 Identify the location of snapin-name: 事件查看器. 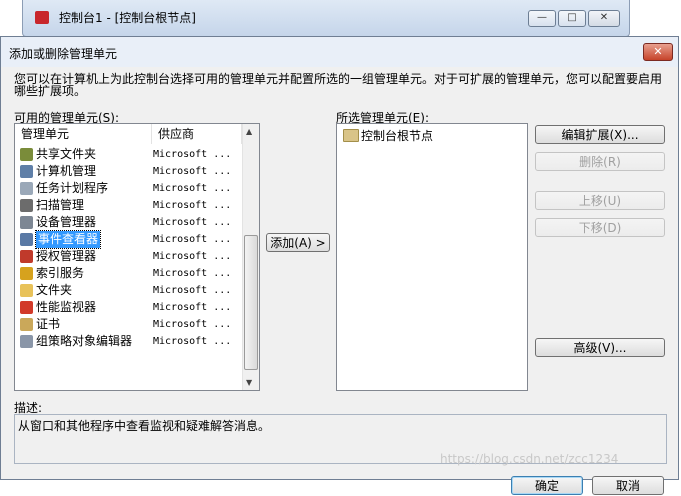
(68, 239).